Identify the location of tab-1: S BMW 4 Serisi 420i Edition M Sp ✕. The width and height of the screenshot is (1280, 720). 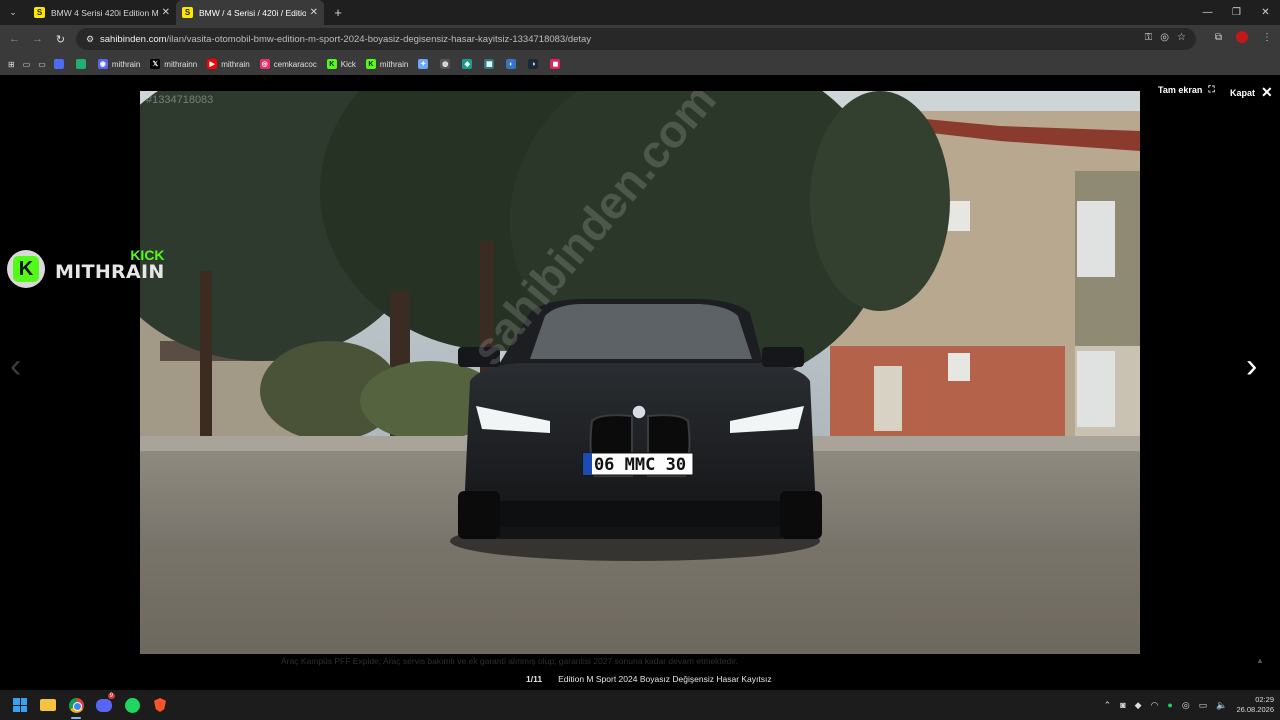
(102, 12).